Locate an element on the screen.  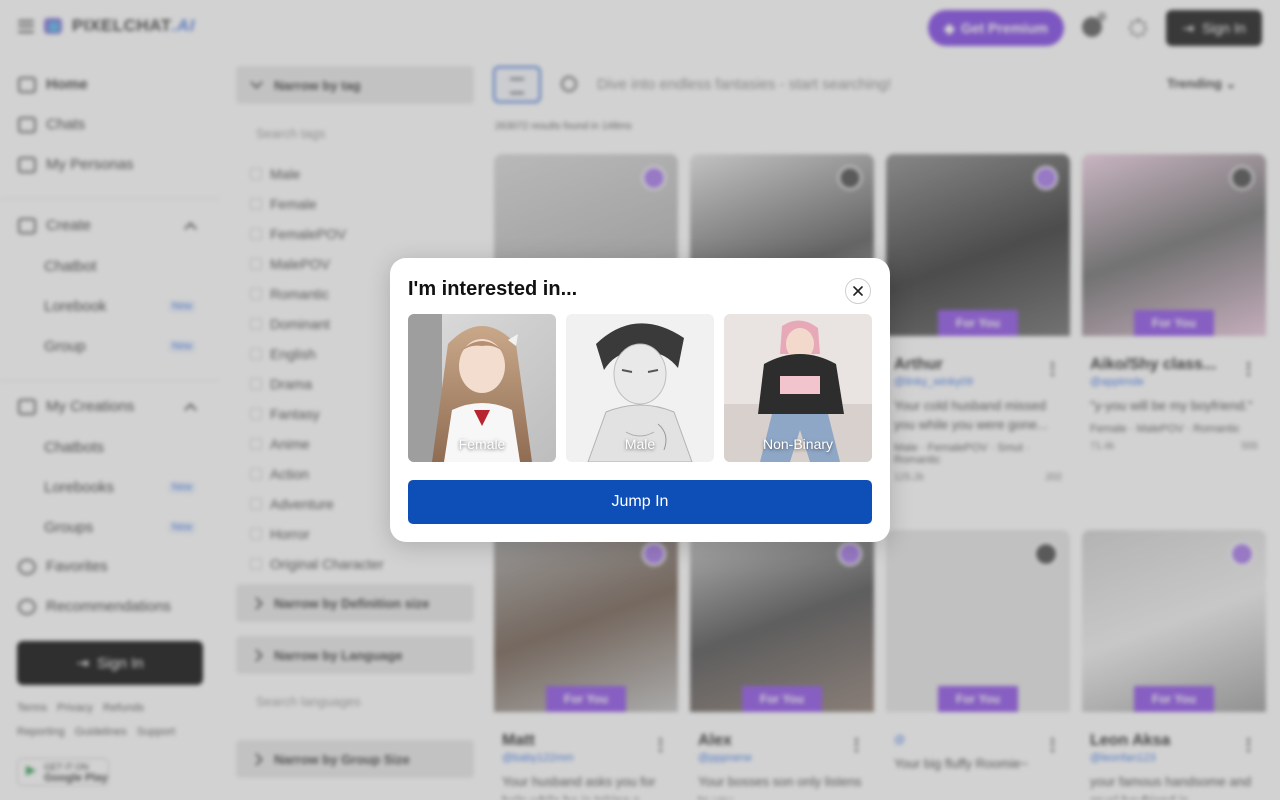
interest-options: Female Male Non-Binary is located at coordinates (640, 388).